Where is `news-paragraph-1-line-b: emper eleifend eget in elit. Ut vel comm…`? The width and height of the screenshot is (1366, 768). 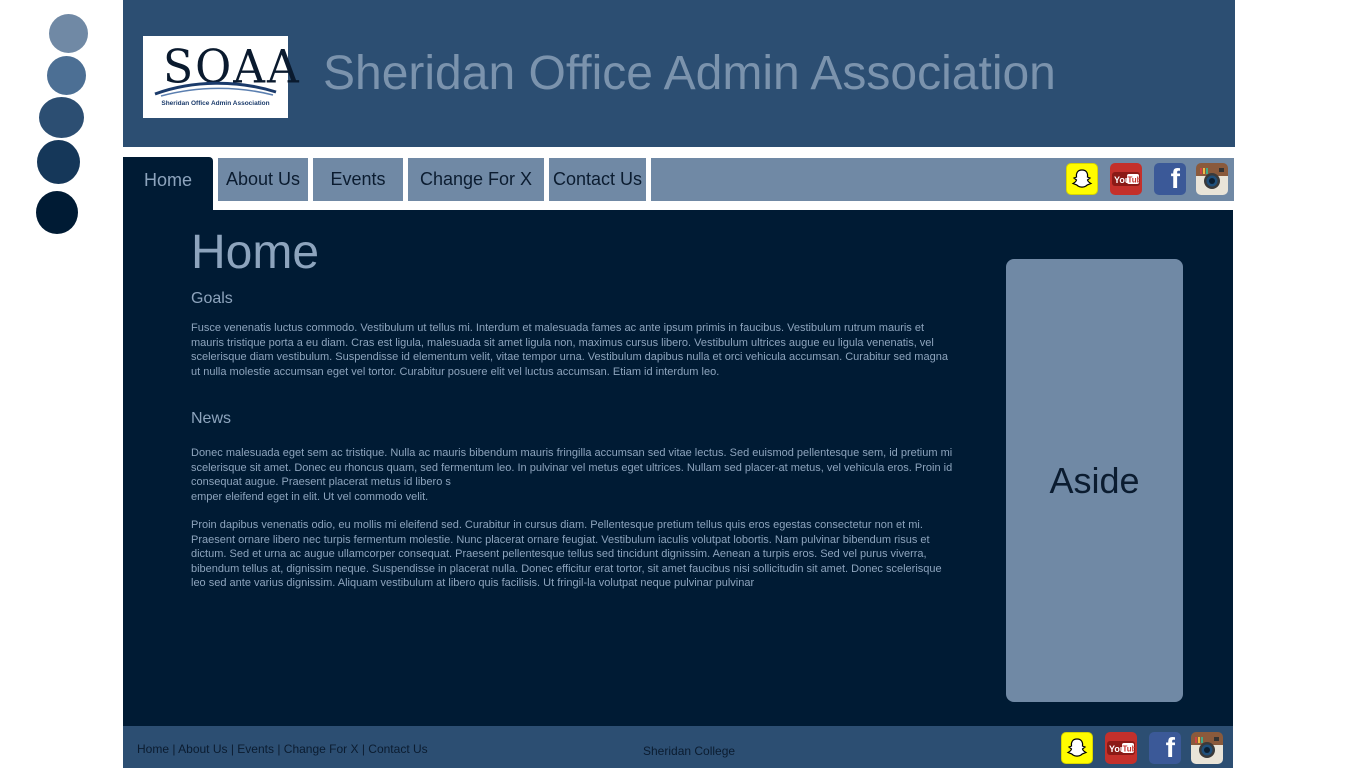 news-paragraph-1-line-b: emper eleifend eget in elit. Ut vel comm… is located at coordinates (310, 496).